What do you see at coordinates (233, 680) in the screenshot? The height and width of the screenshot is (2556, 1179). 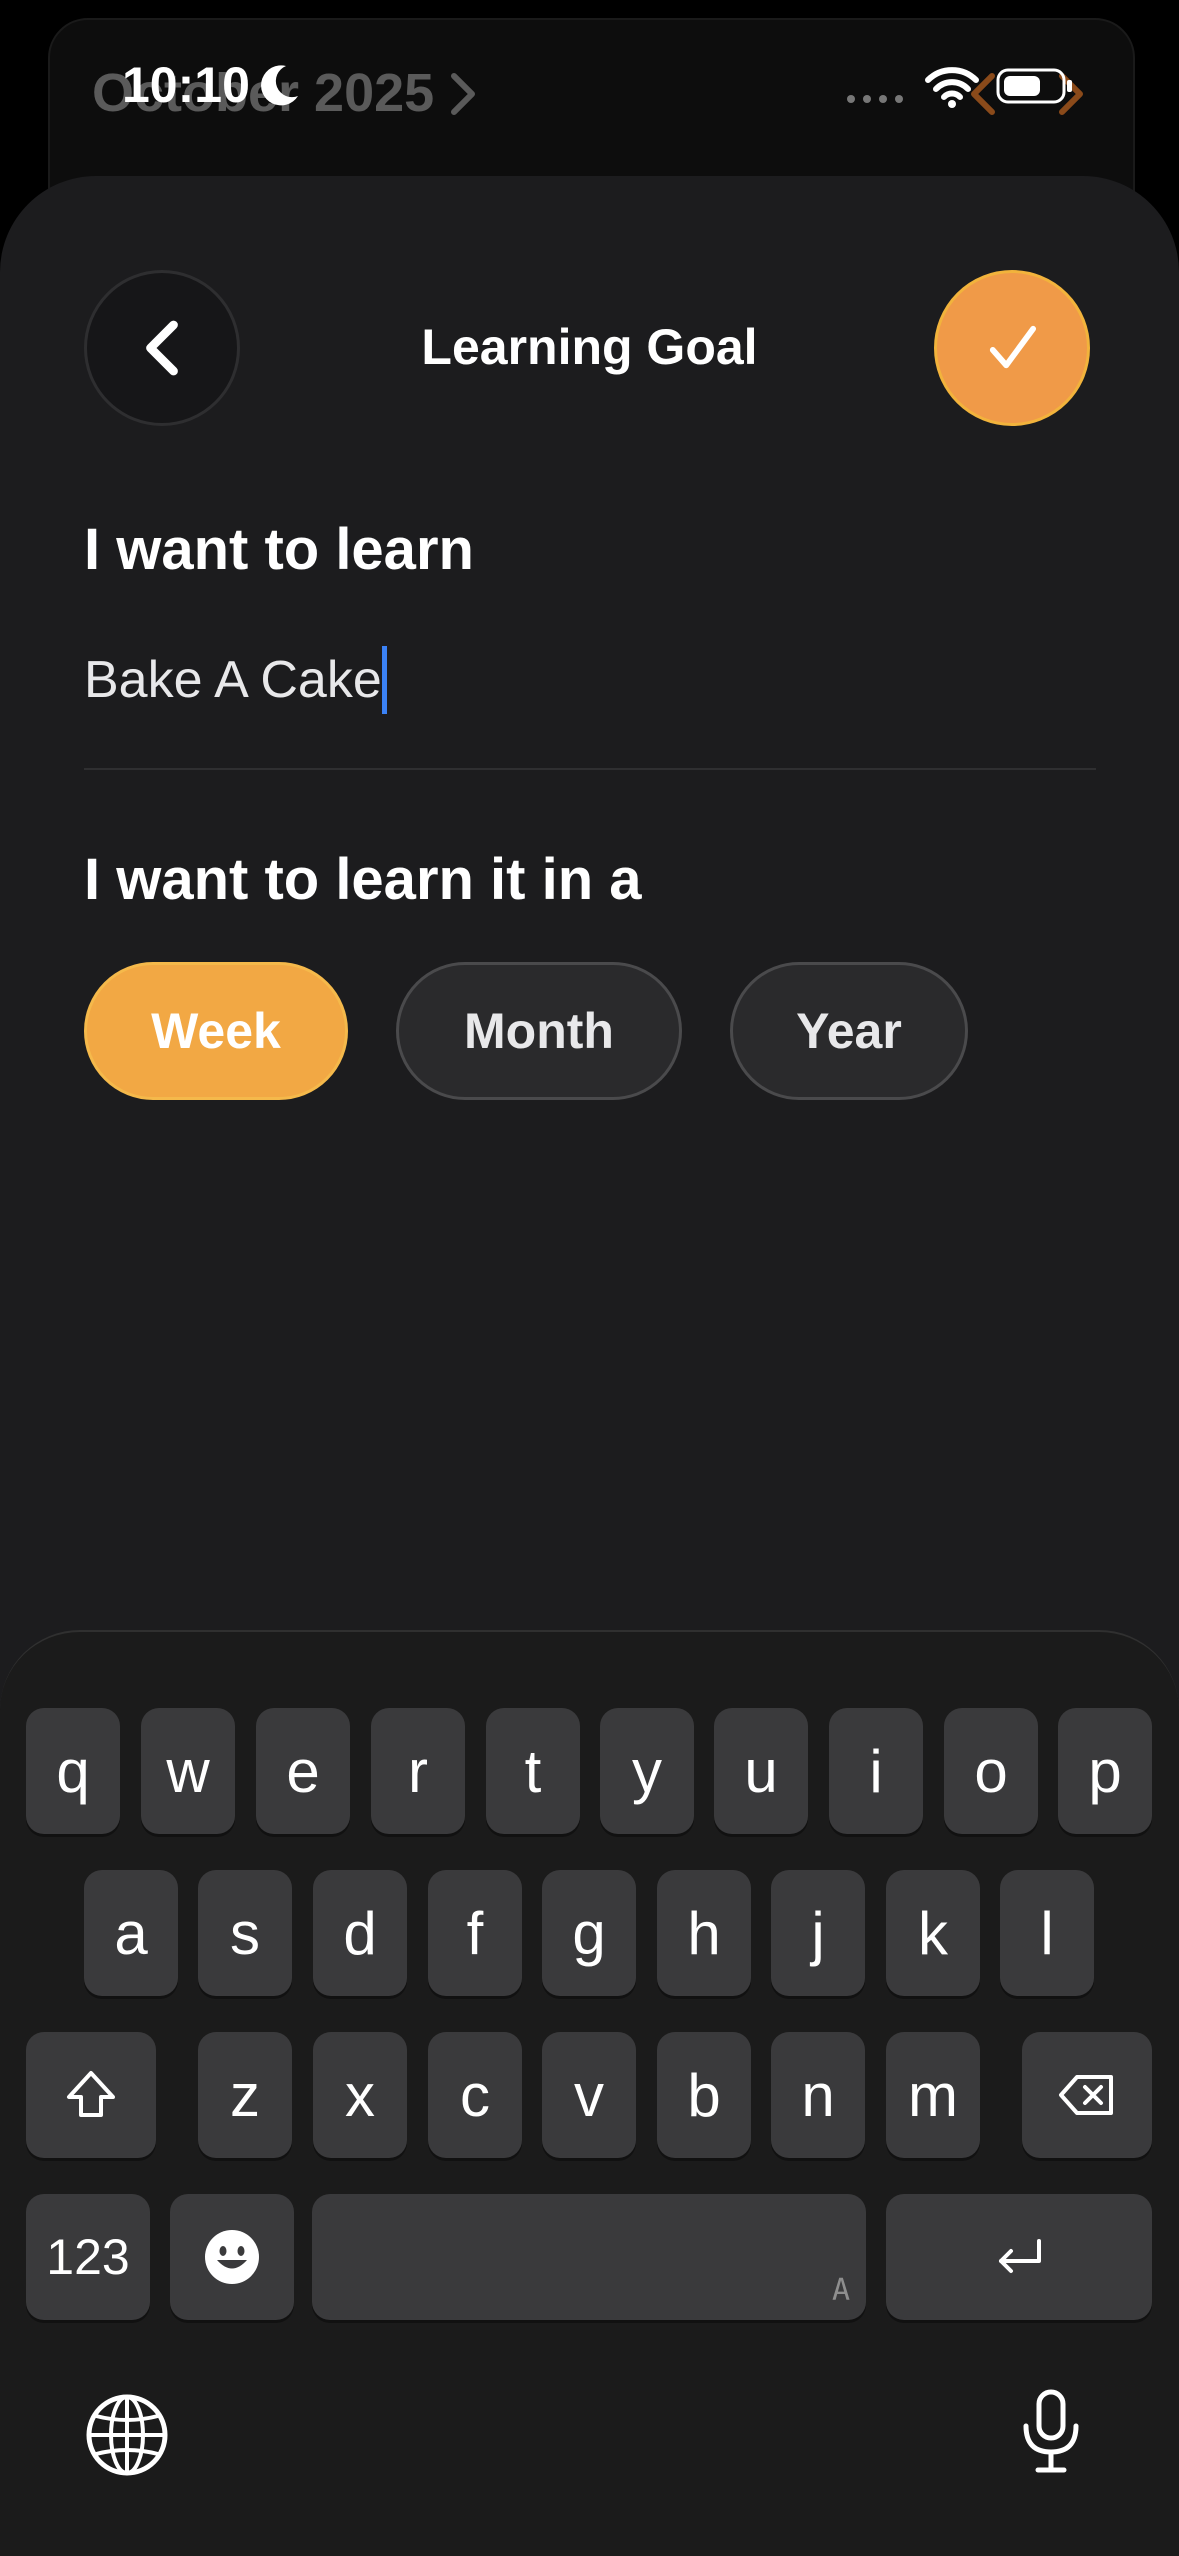 I see `learning-goal-input-value: Bake A Cake` at bounding box center [233, 680].